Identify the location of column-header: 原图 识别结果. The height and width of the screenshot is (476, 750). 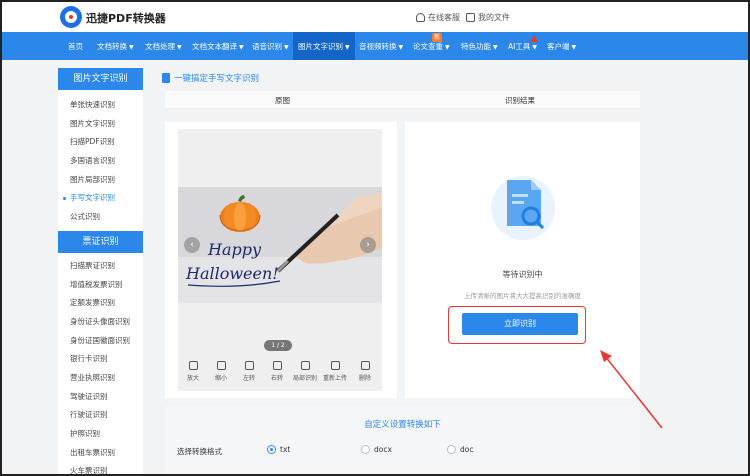
(402, 100).